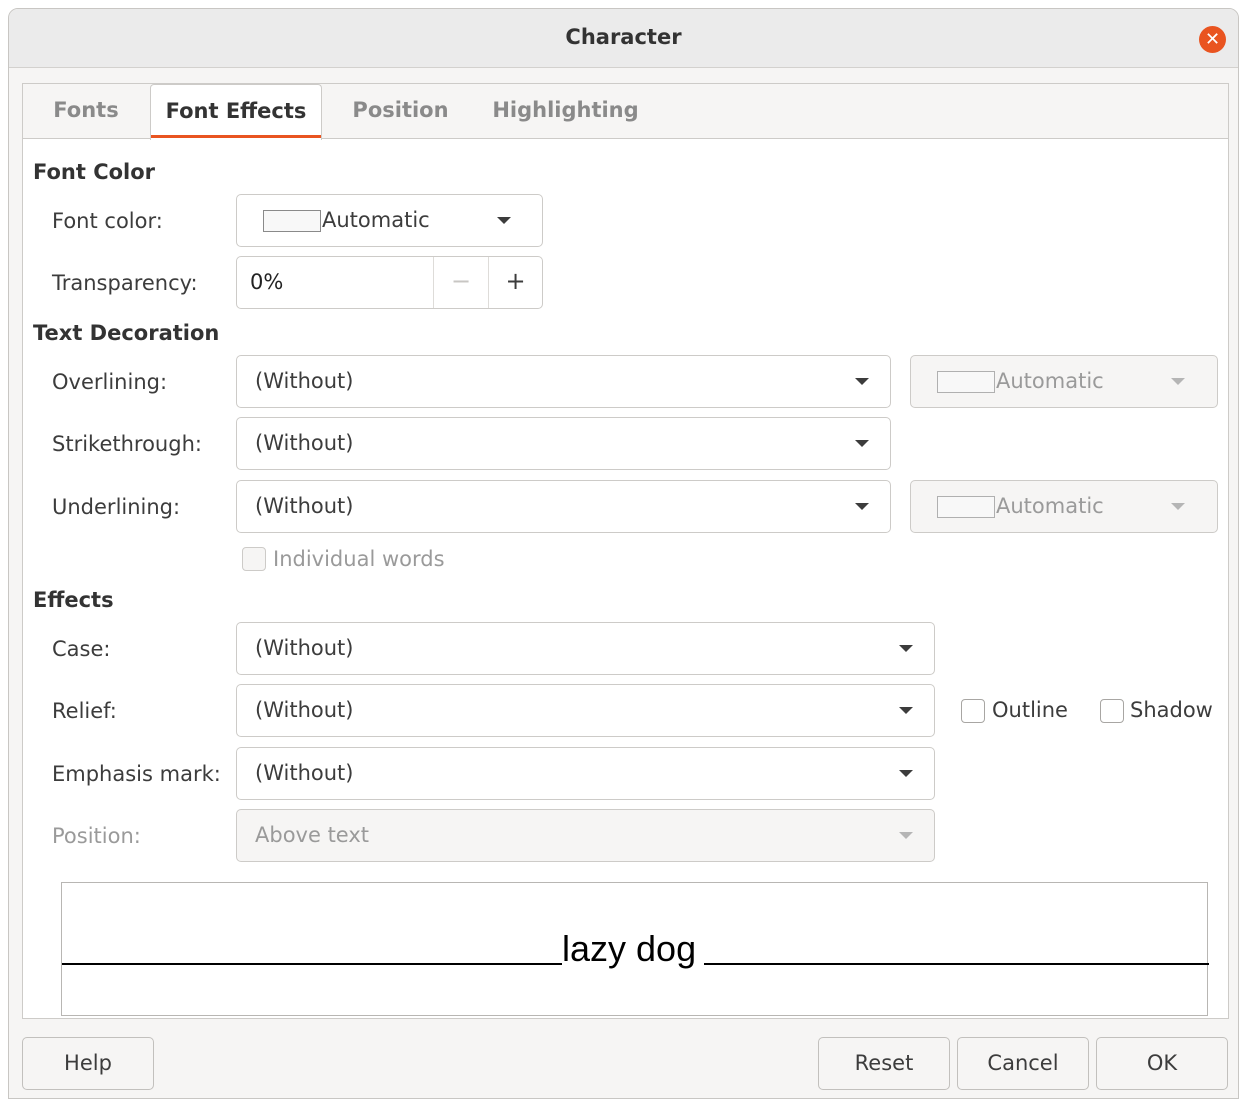  I want to click on tab-position: Position, so click(400, 111).